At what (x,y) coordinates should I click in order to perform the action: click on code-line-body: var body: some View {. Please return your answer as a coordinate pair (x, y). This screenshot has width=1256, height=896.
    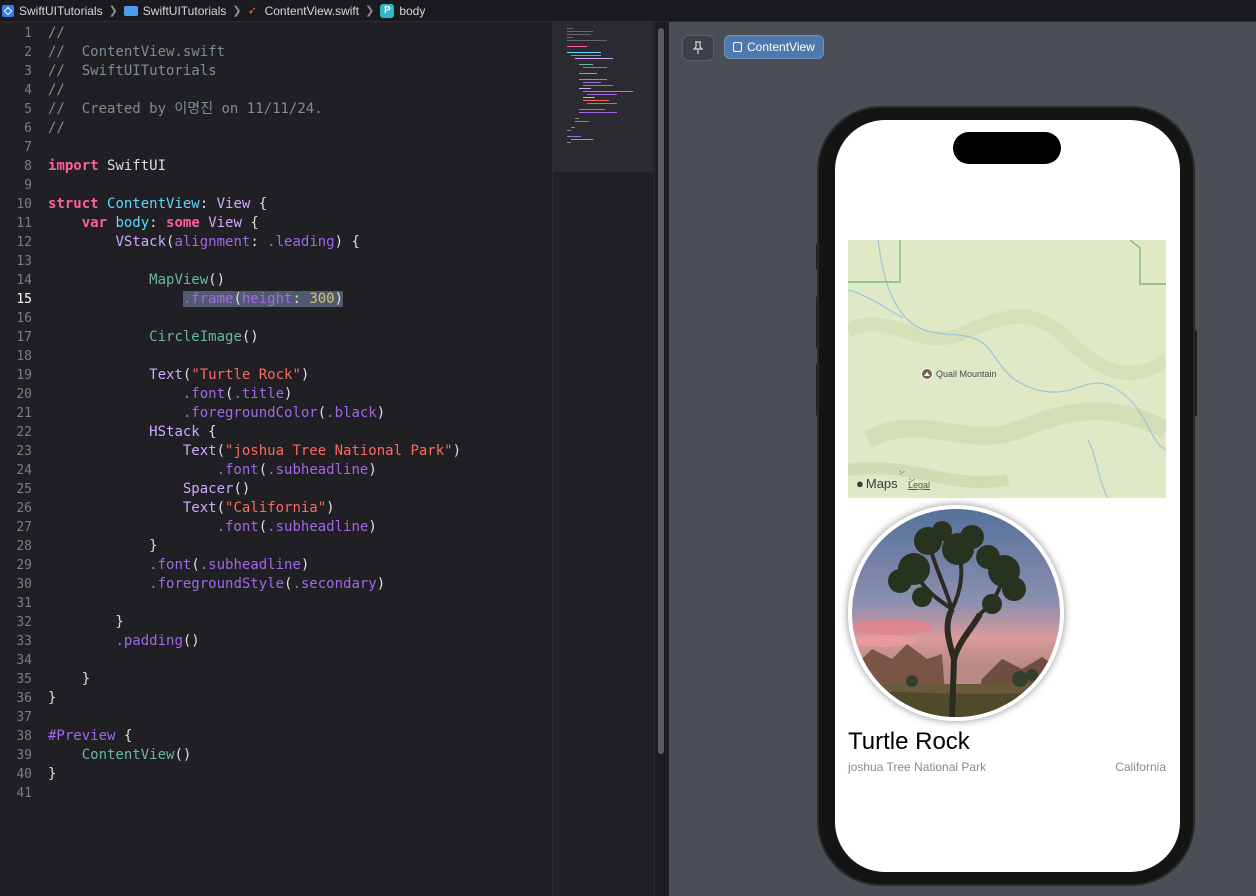
    Looking at the image, I should click on (170, 223).